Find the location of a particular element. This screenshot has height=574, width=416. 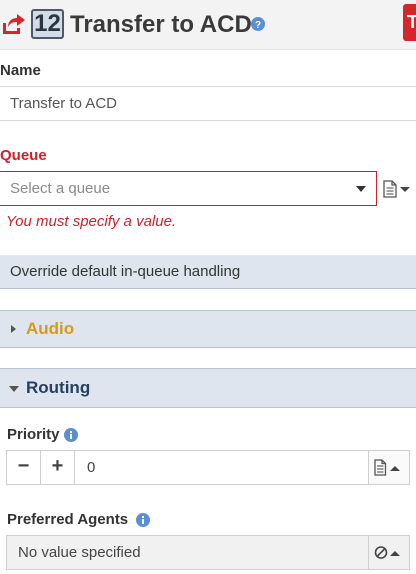

priority-stepper: − + 0 is located at coordinates (208, 467).